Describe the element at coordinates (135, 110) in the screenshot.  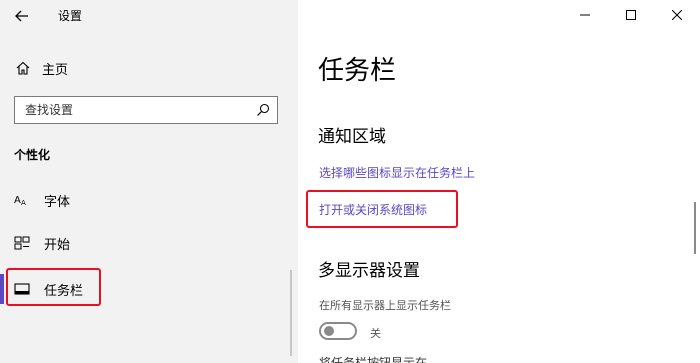
I see `search-input` at that location.